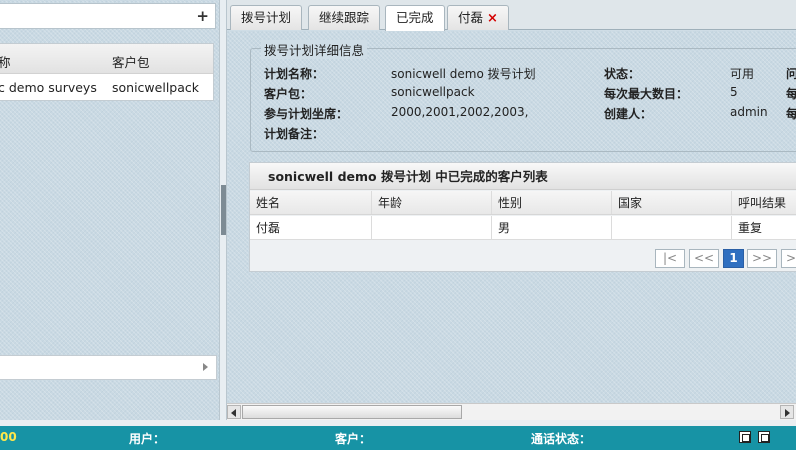  Describe the element at coordinates (704, 258) in the screenshot. I see `pager-prev-button: <<` at that location.